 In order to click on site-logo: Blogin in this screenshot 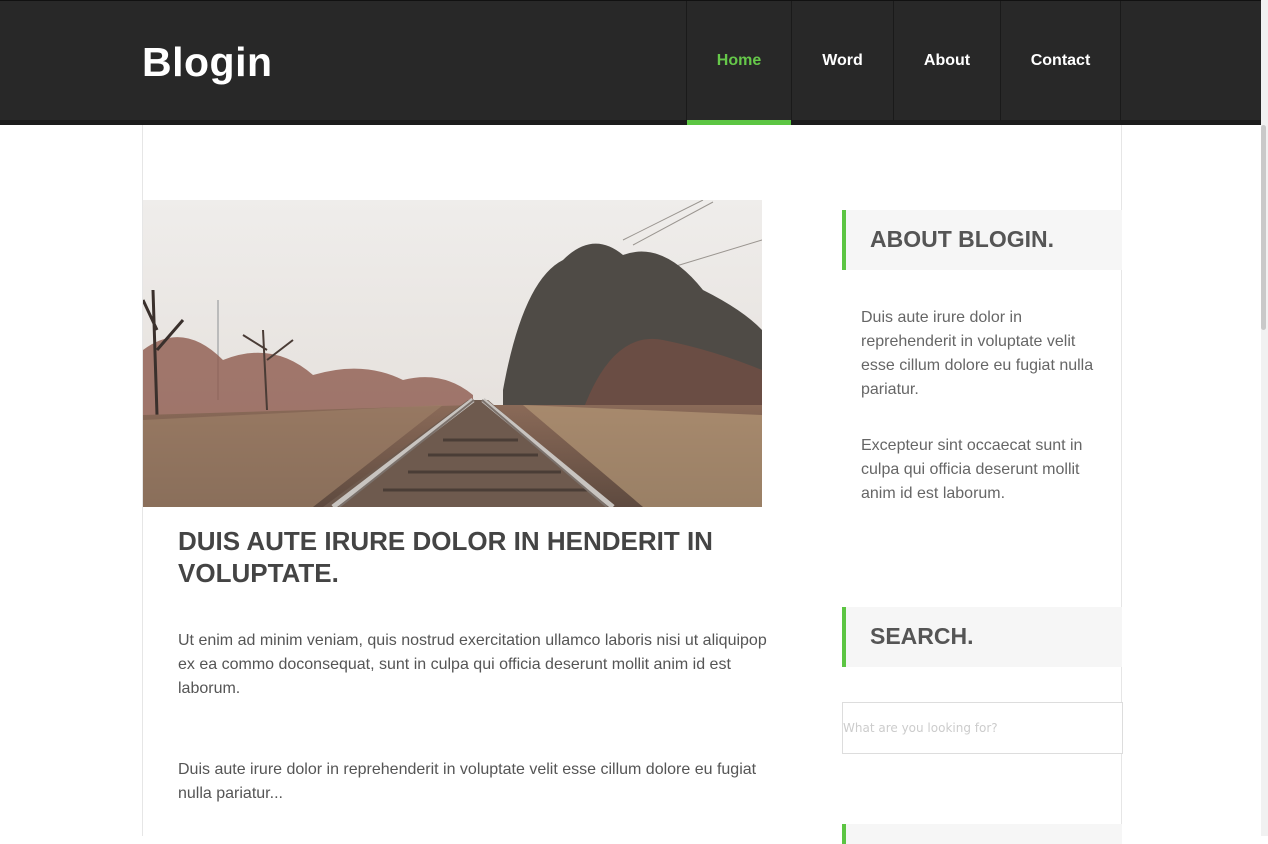, I will do `click(207, 62)`.